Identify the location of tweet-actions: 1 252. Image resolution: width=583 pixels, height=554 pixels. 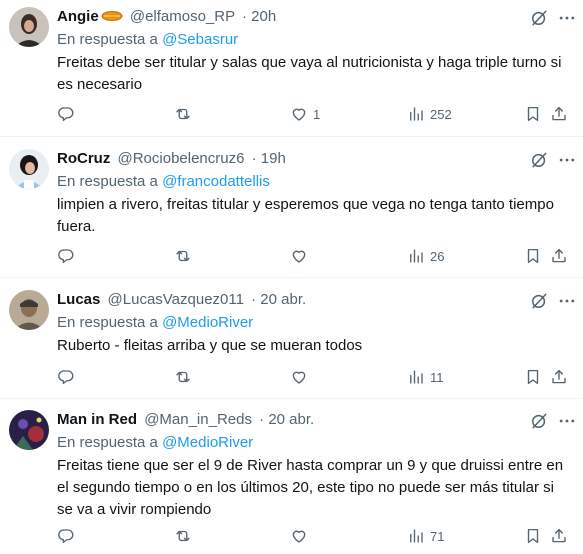
(316, 114).